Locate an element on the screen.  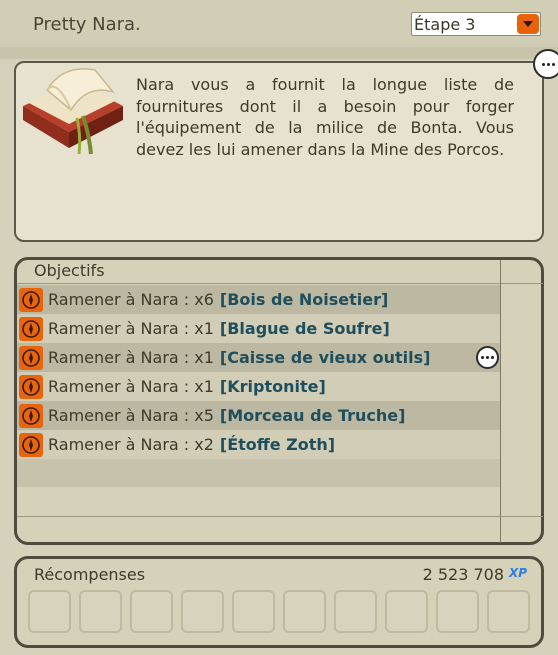
step-select: Étape 3 is located at coordinates (476, 24).